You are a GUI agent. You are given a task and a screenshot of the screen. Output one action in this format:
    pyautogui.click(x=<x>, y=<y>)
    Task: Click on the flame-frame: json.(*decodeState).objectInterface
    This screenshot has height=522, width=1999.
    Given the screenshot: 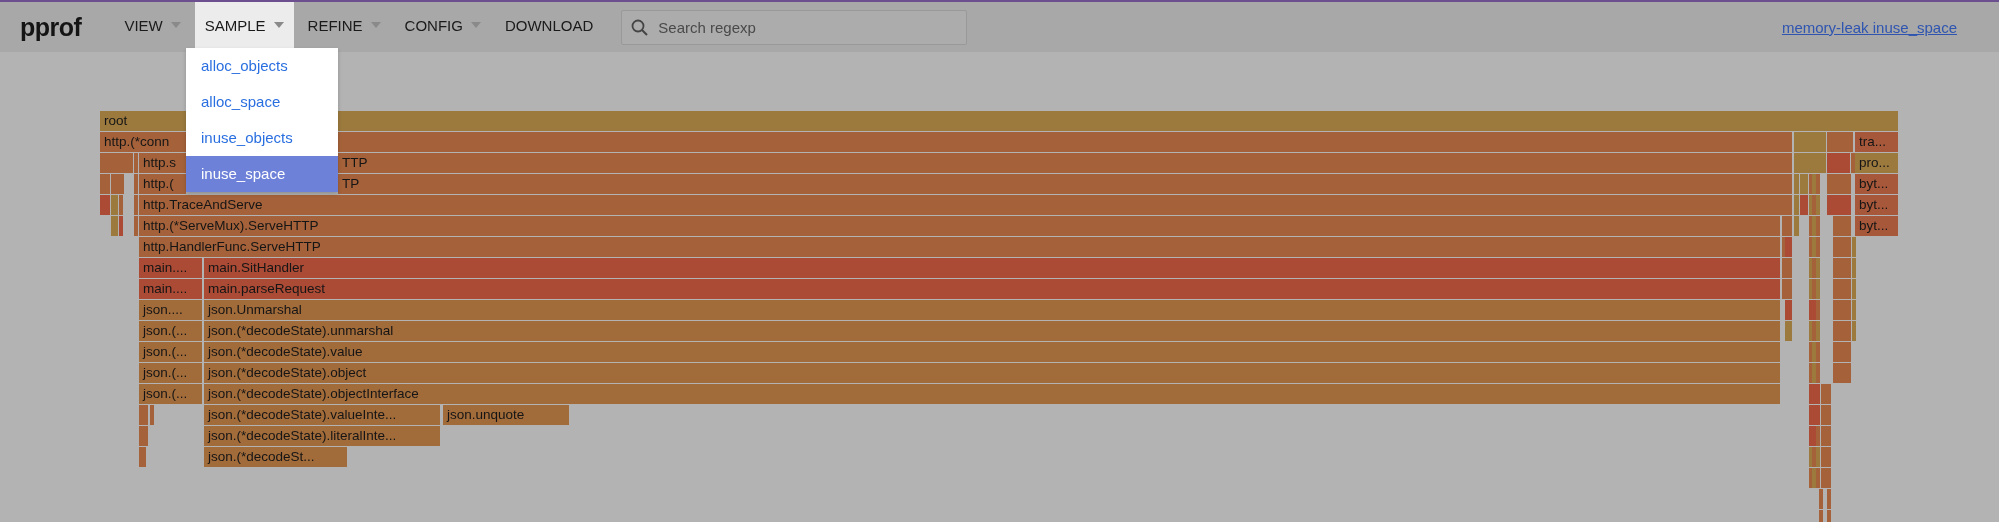 What is the action you would take?
    pyautogui.click(x=992, y=394)
    